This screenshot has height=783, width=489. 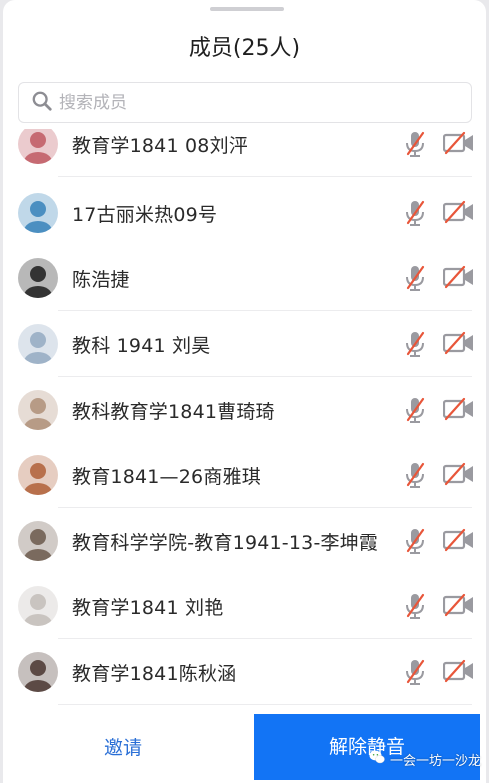 I want to click on member-name: 教科教育学1841曹琦琦, so click(x=173, y=412).